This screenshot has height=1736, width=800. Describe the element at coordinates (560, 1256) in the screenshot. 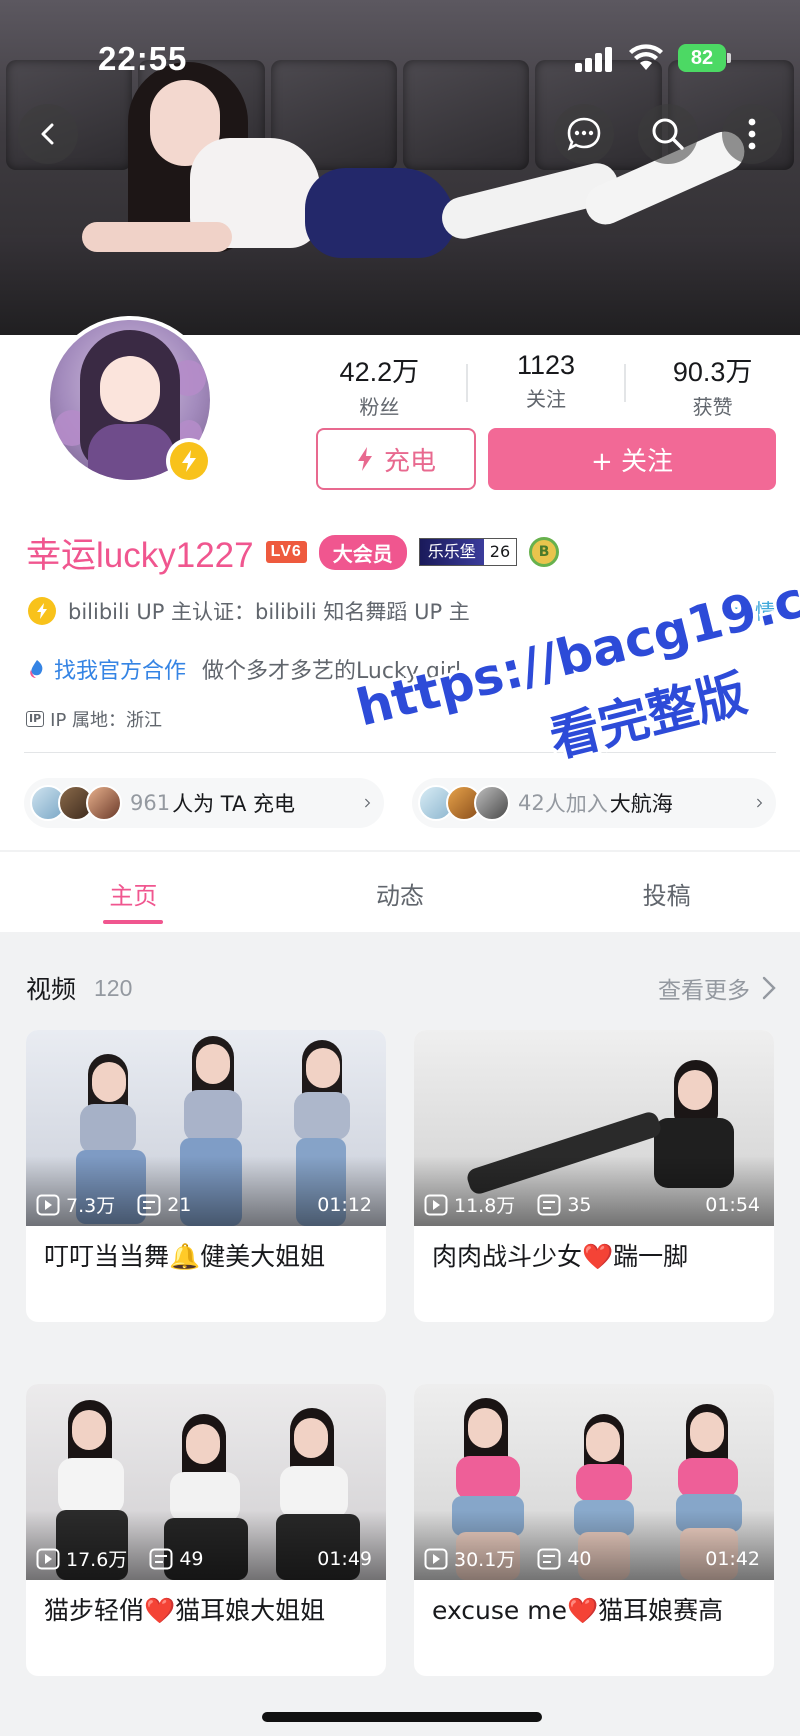

I see `video-title: 肉肉战斗少女❤️踹一脚` at that location.